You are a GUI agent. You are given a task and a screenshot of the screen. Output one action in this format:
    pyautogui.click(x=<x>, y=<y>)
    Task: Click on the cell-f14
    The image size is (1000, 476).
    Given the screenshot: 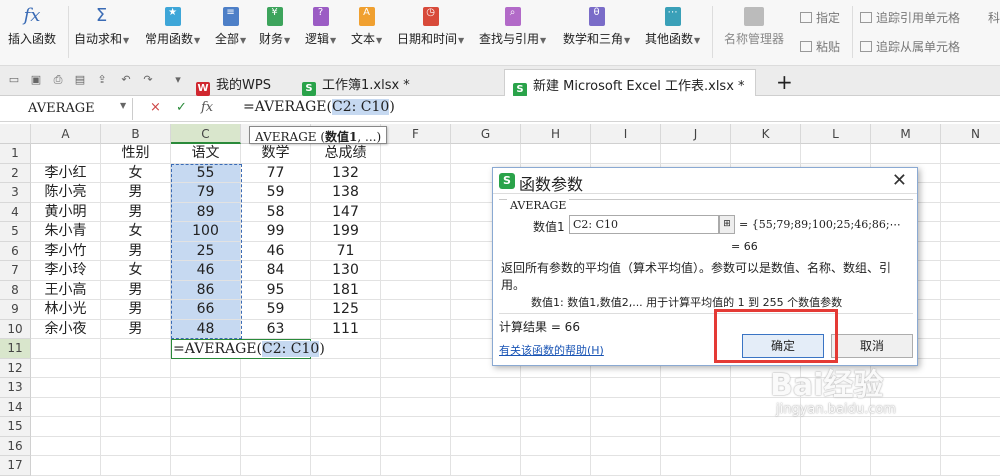 What is the action you would take?
    pyautogui.click(x=416, y=407)
    